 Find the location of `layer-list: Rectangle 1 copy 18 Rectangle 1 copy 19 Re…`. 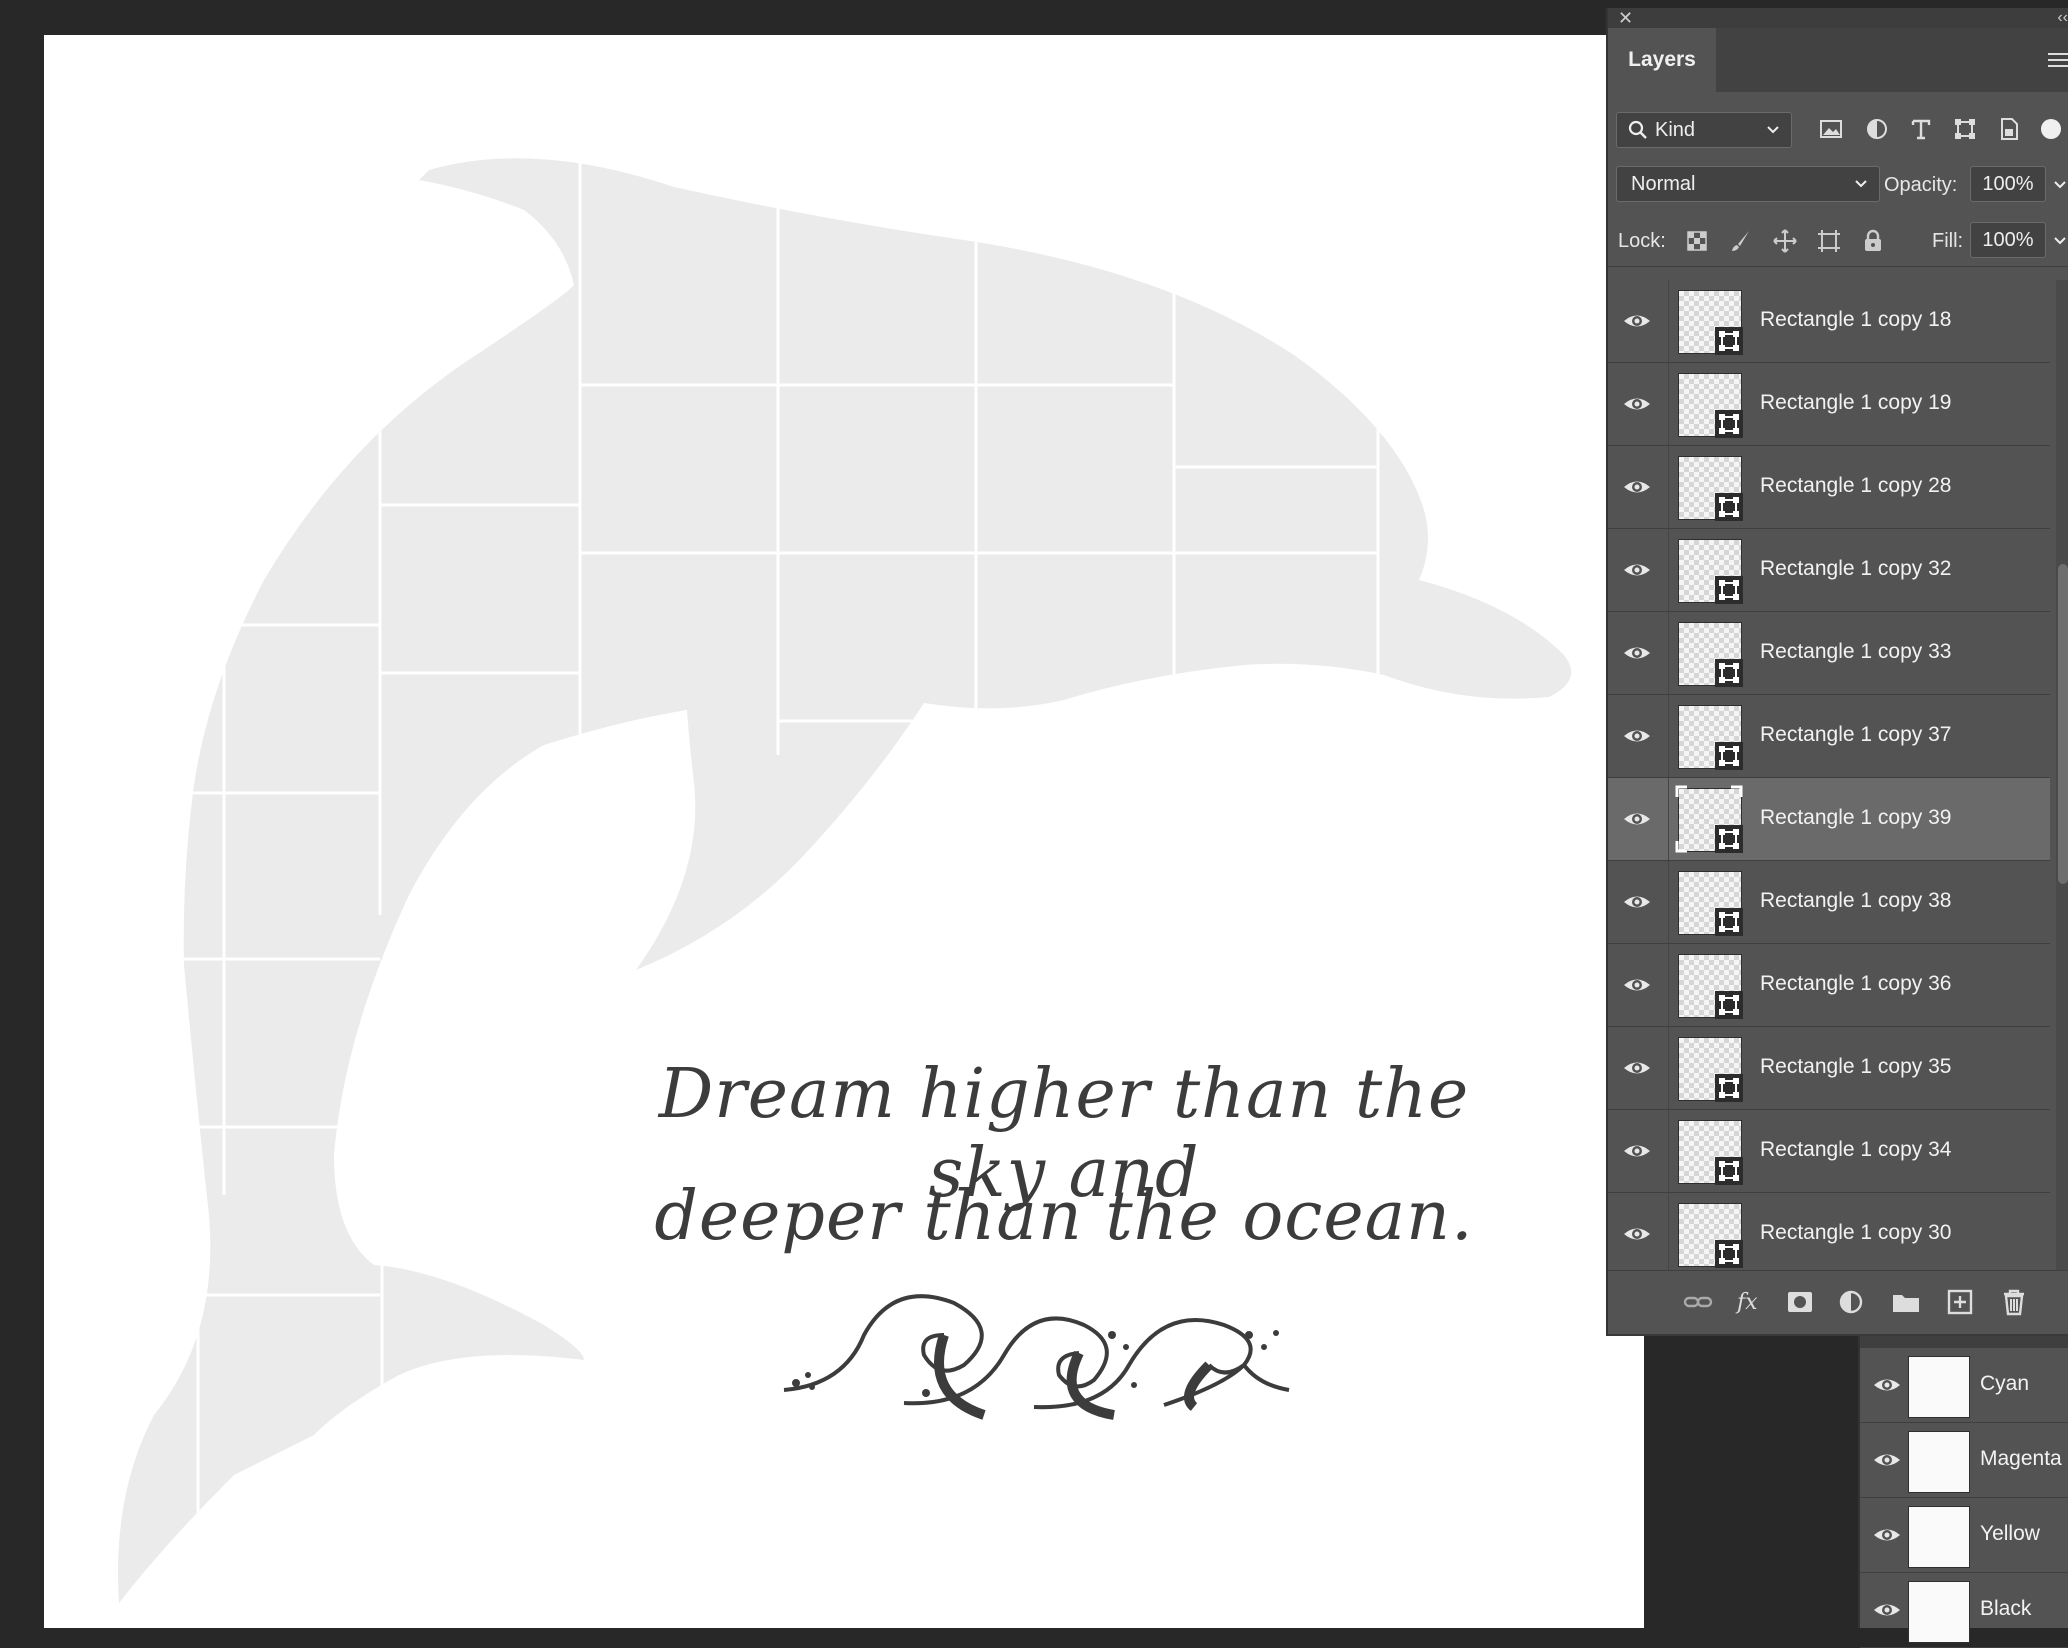

layer-list: Rectangle 1 copy 18 Rectangle 1 copy 19 Re… is located at coordinates (1829, 775).